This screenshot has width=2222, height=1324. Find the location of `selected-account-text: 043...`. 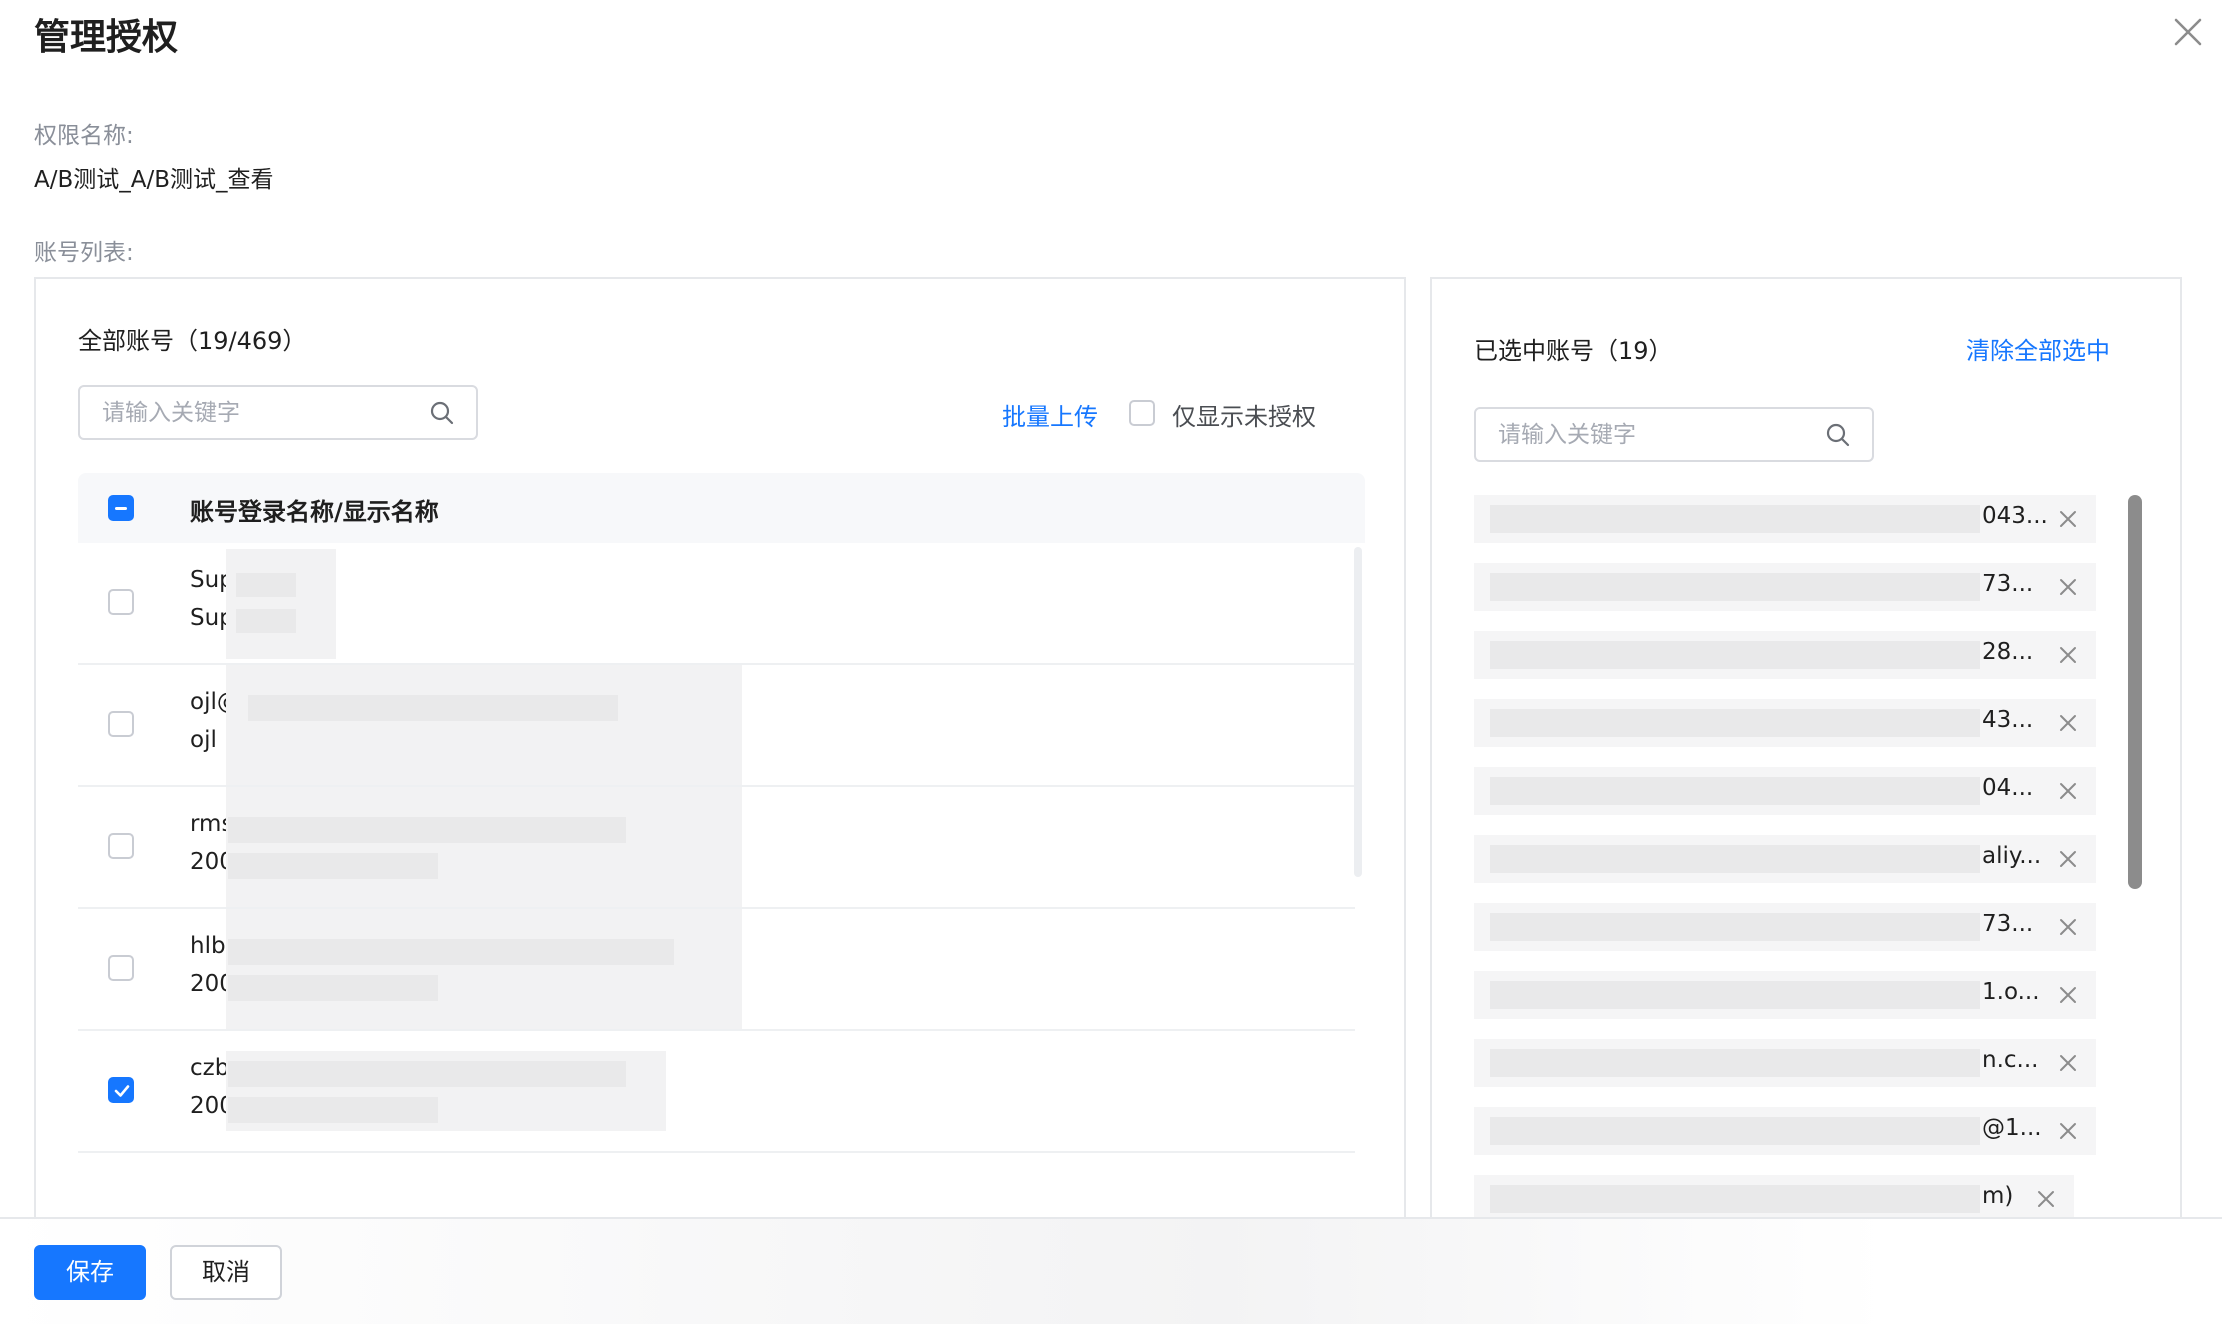

selected-account-text: 043... is located at coordinates (2015, 516).